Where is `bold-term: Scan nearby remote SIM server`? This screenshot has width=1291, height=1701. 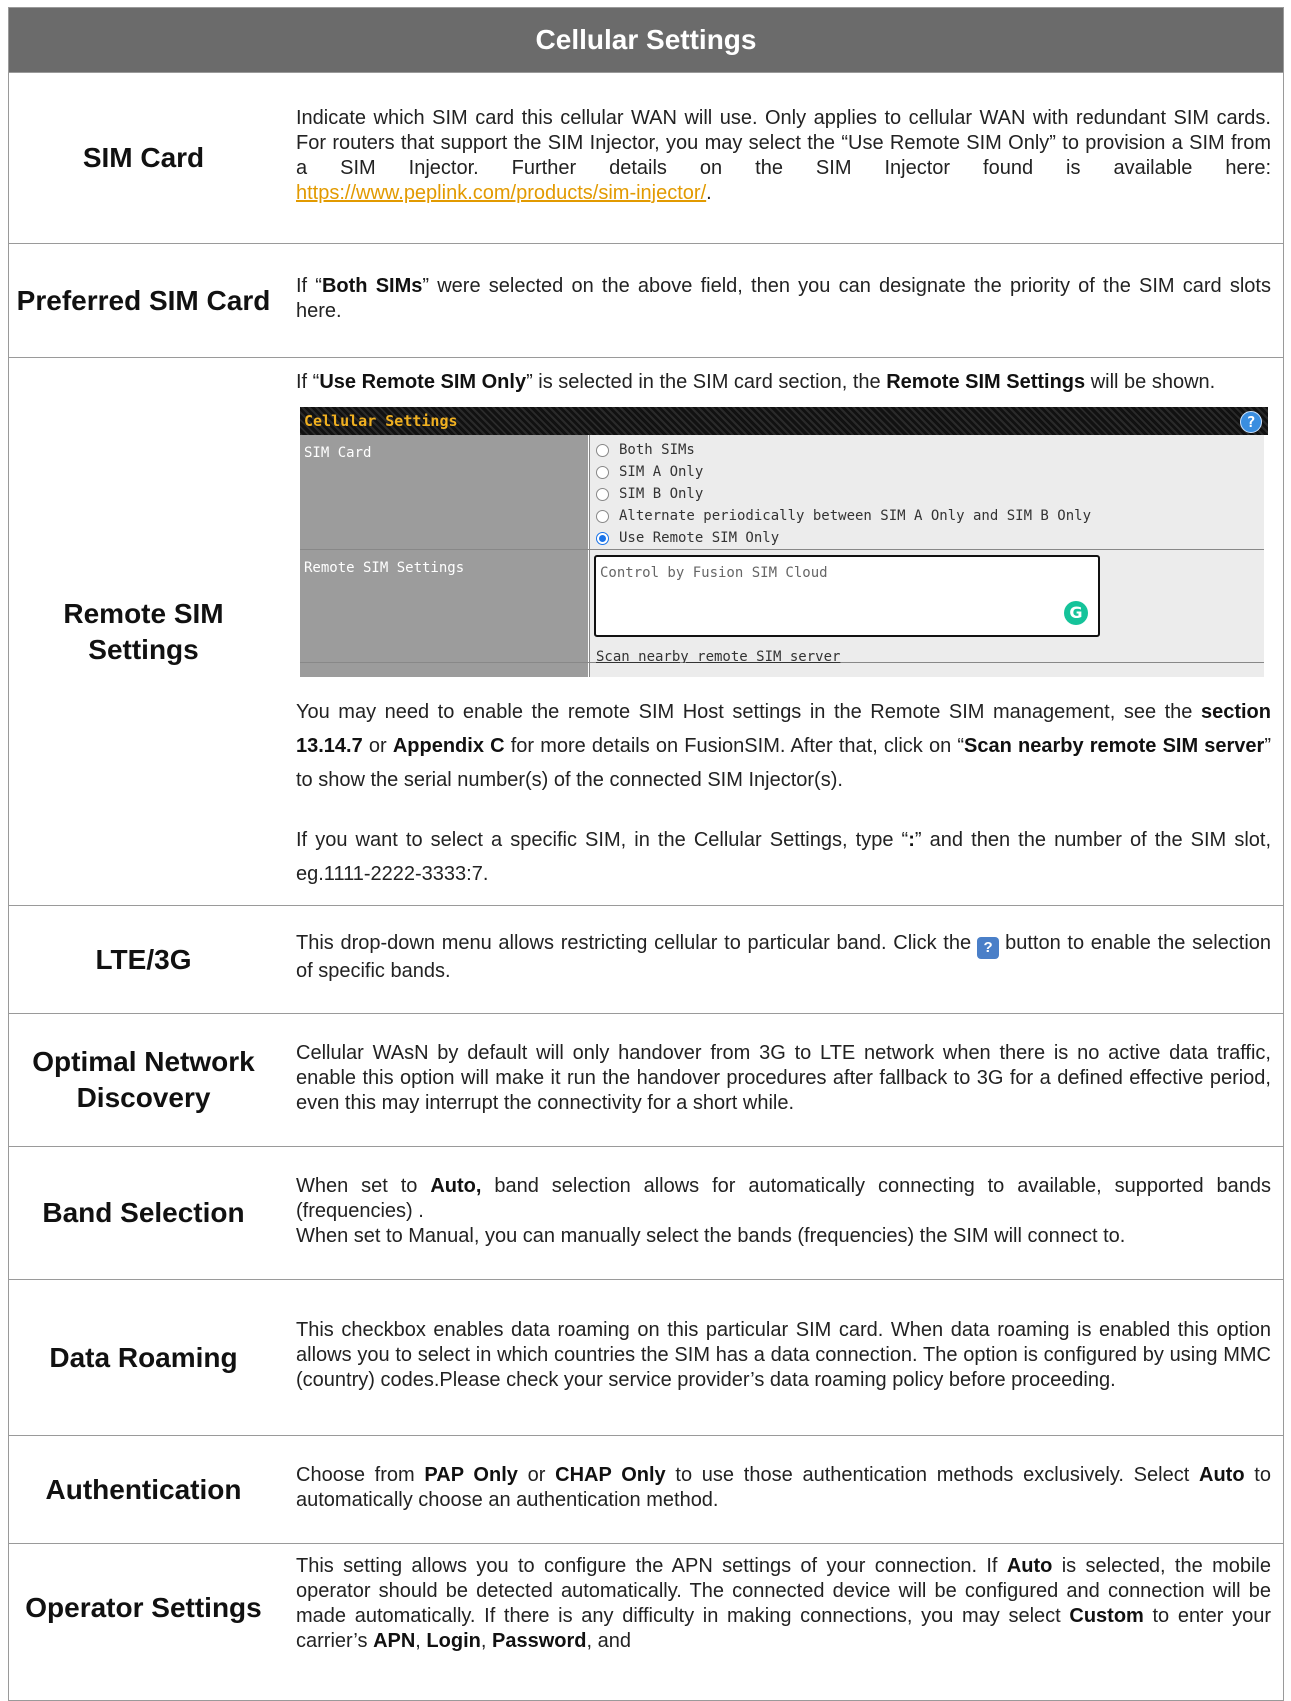
bold-term: Scan nearby remote SIM server is located at coordinates (1114, 746).